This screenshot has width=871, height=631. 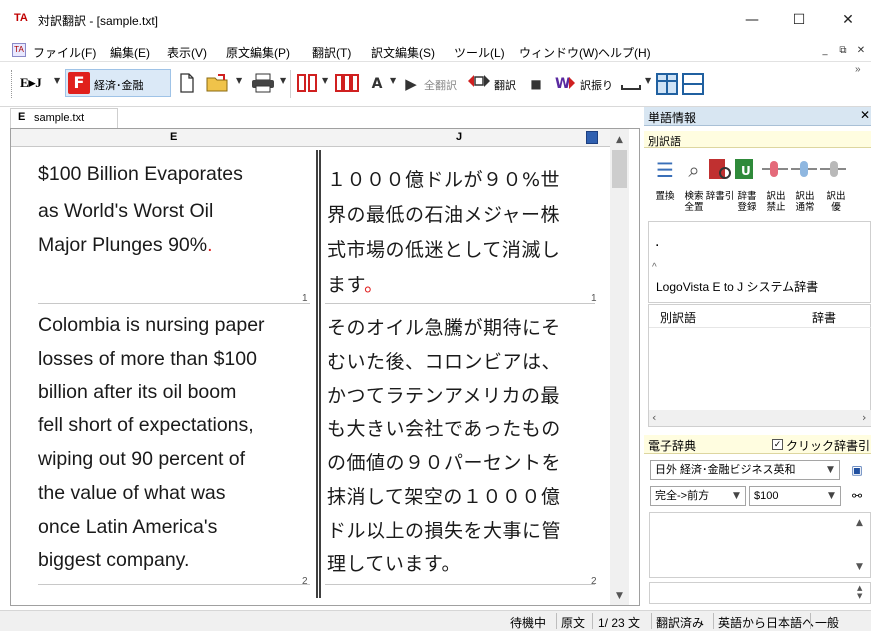 What do you see at coordinates (443, 495) in the screenshot?
I see `target-line: 抹消して架空の１０００億` at bounding box center [443, 495].